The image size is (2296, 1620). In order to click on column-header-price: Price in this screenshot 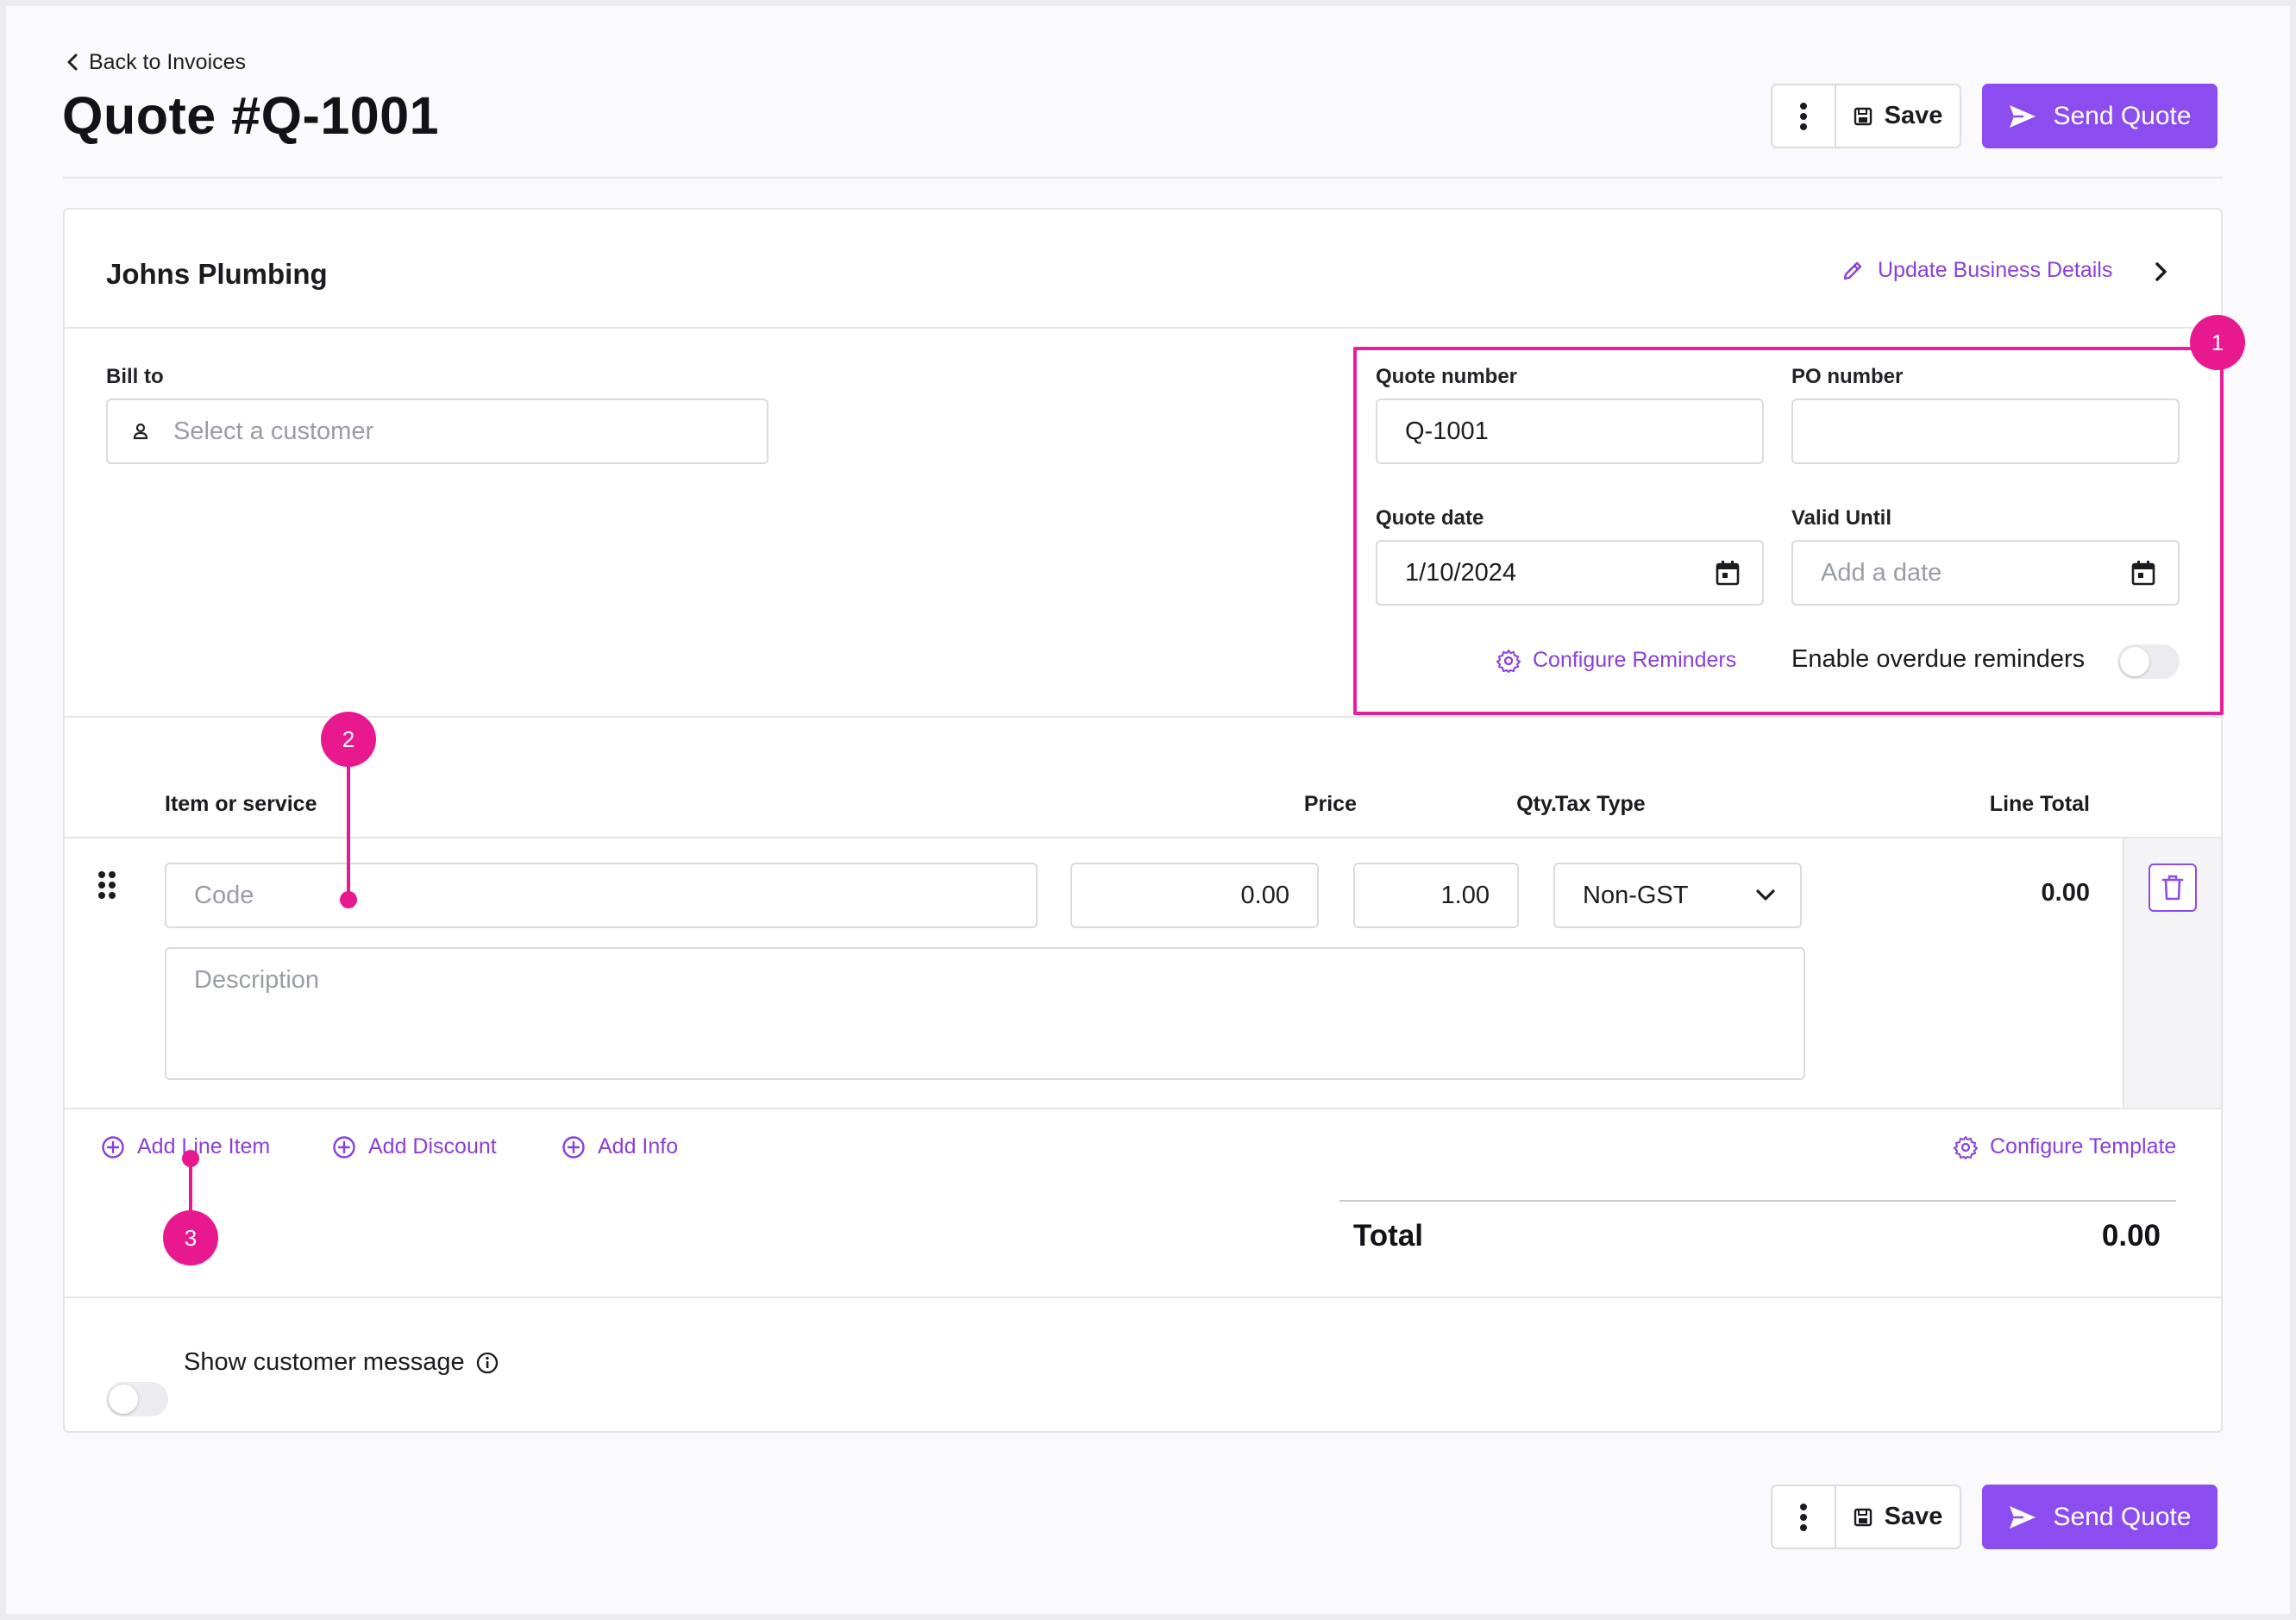, I will do `click(1330, 804)`.